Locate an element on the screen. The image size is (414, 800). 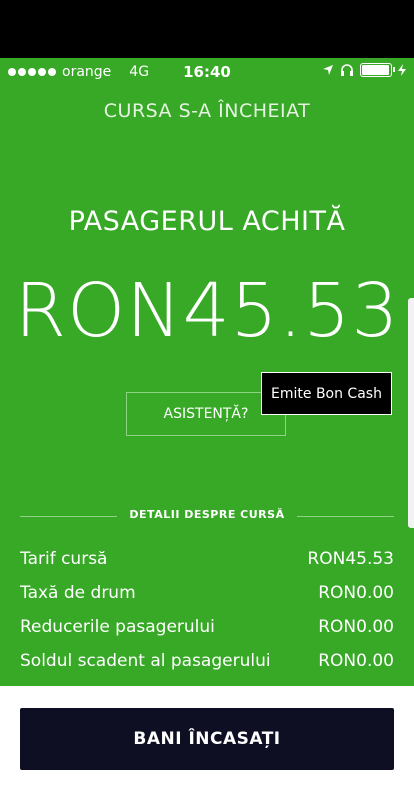
status-right is located at coordinates (364, 70).